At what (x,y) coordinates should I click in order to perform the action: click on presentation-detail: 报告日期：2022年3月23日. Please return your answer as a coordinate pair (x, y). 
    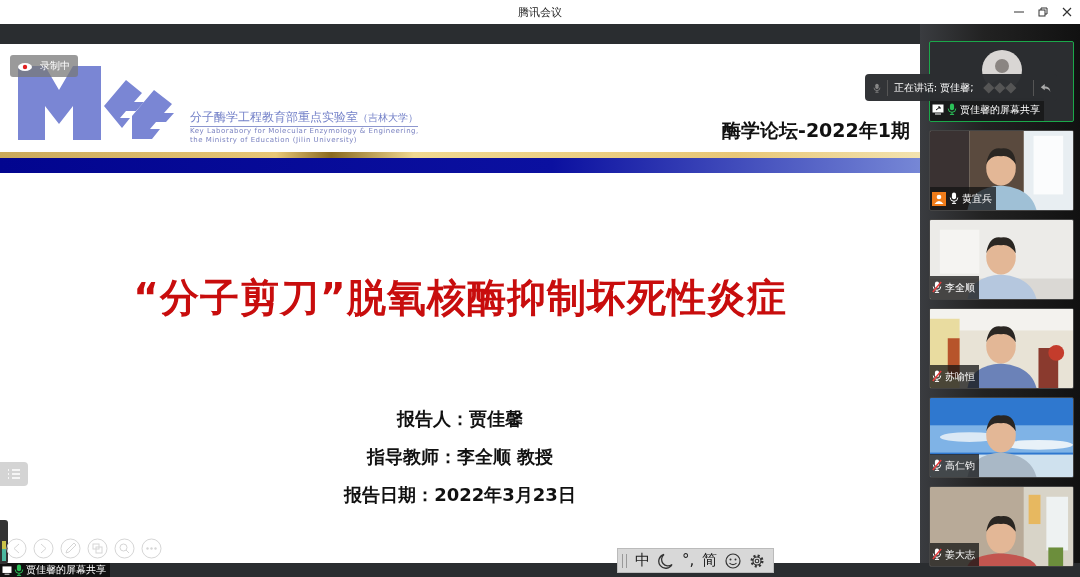
    Looking at the image, I should click on (460, 495).